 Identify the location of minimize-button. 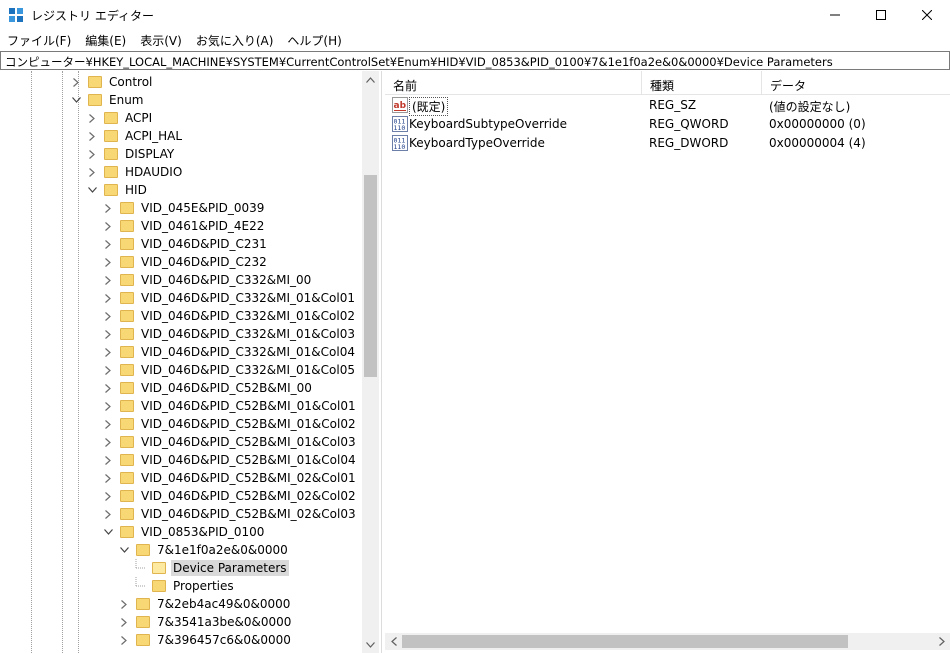
(835, 15).